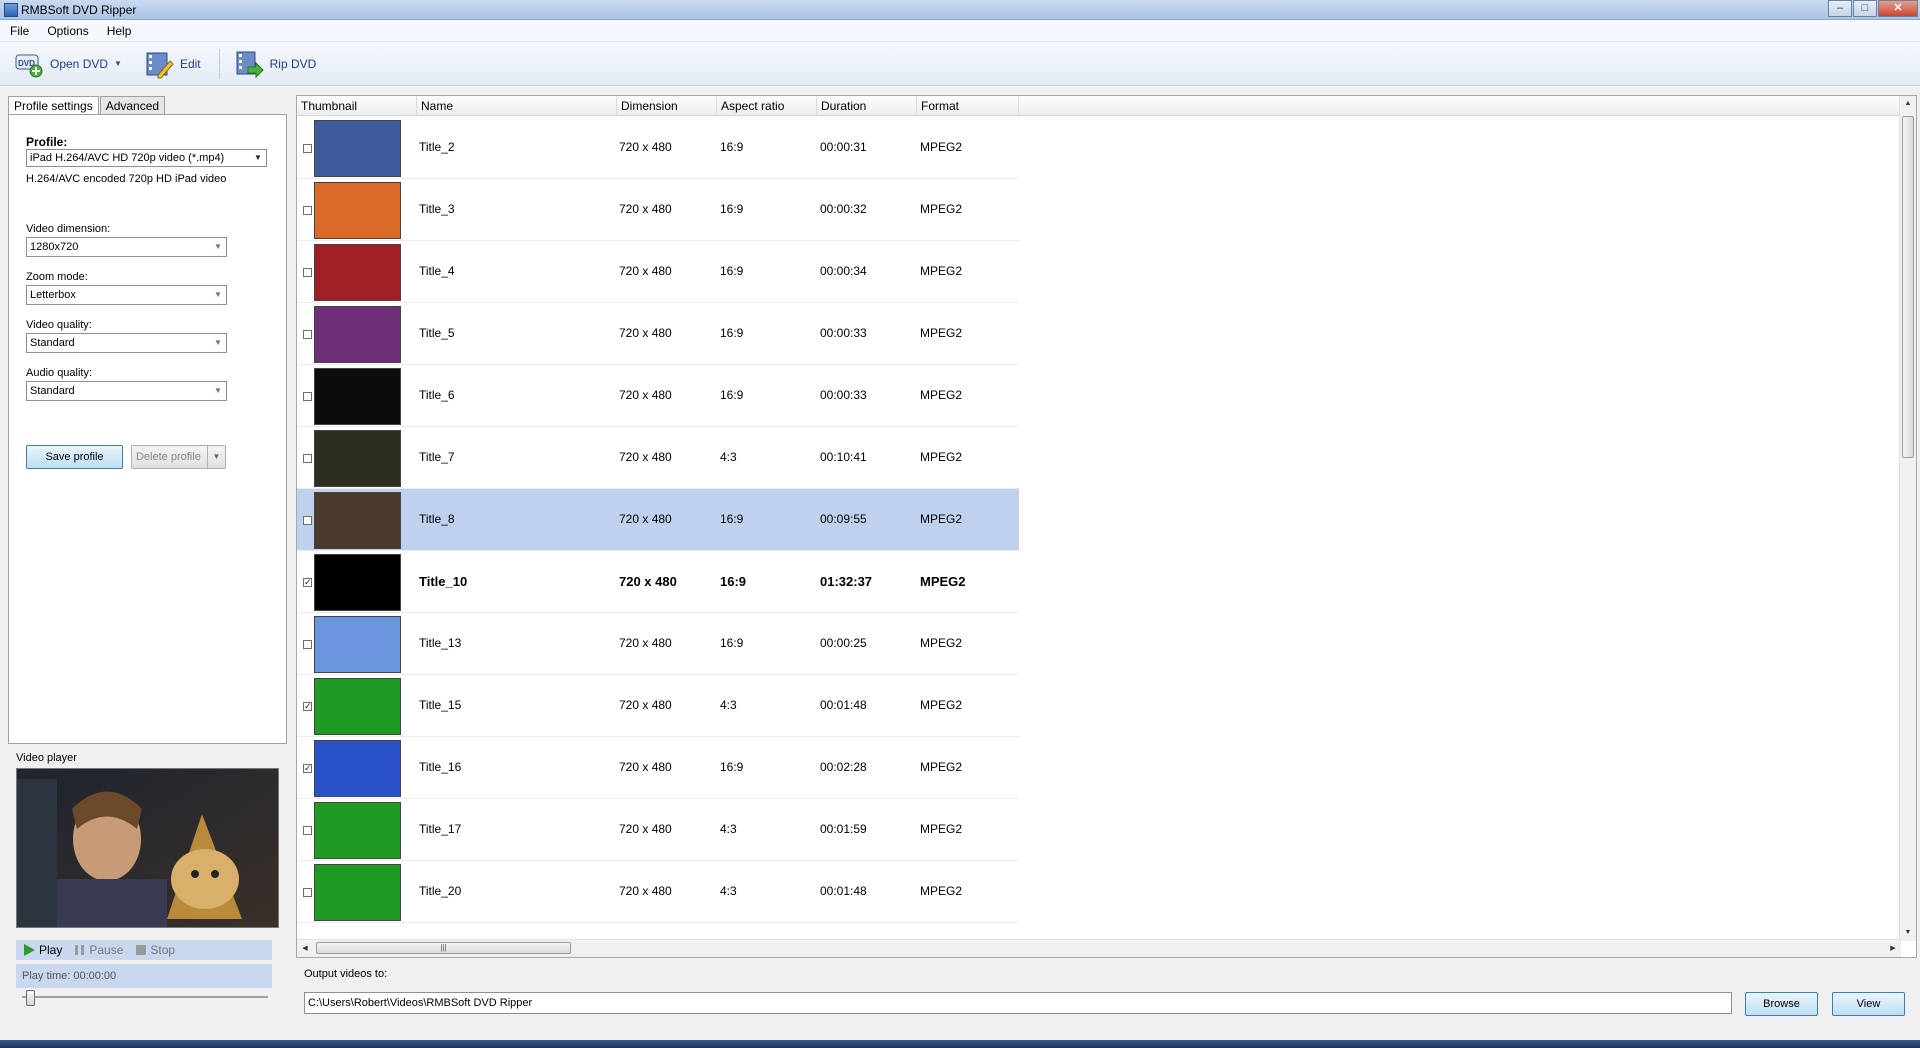 This screenshot has width=1920, height=1048. I want to click on view-button: View, so click(1868, 1004).